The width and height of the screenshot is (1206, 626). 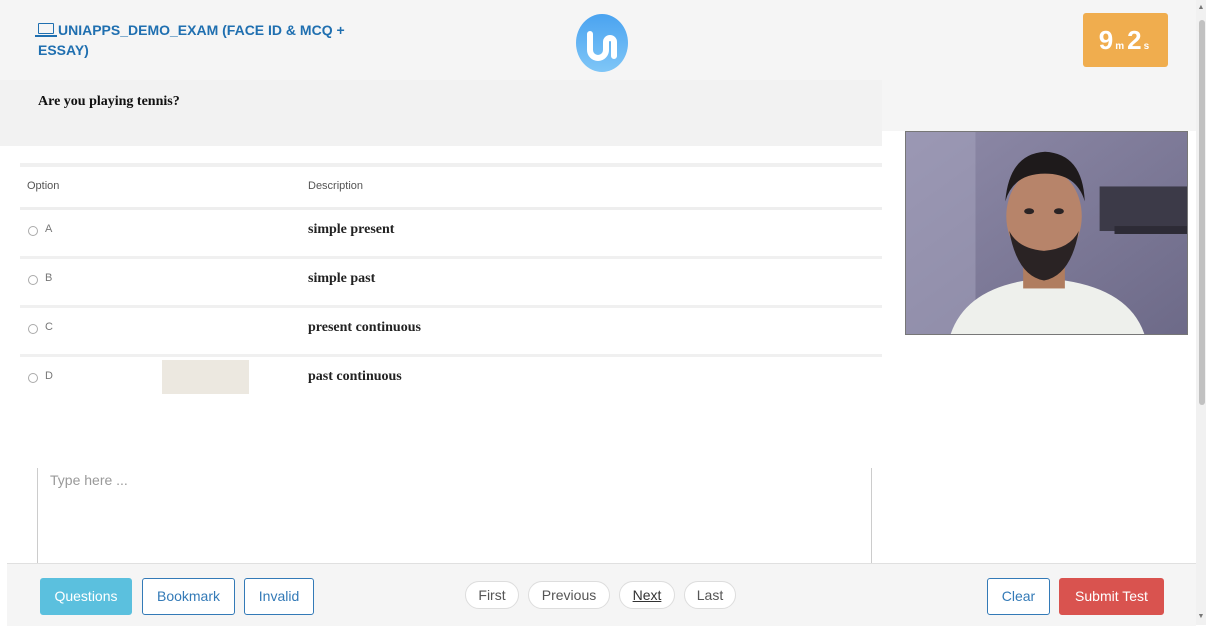 What do you see at coordinates (49, 229) in the screenshot?
I see `option-letter: A` at bounding box center [49, 229].